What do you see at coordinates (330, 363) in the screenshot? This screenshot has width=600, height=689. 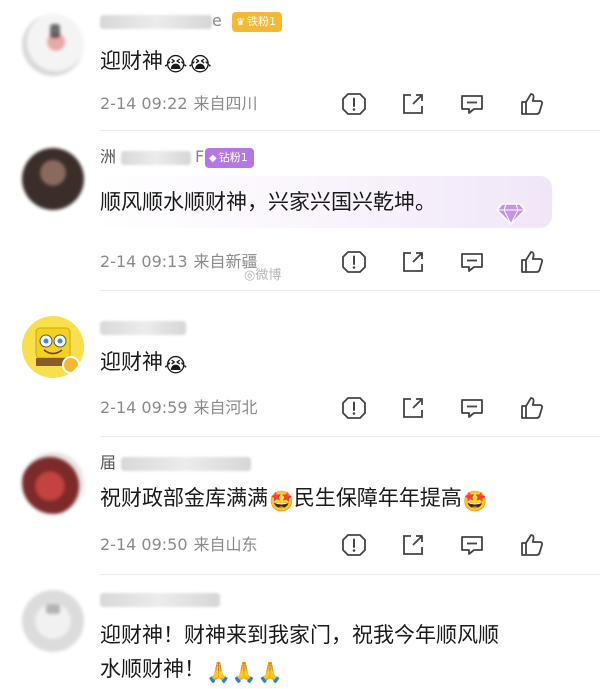 I see `comment-text: 迎财神😭` at bounding box center [330, 363].